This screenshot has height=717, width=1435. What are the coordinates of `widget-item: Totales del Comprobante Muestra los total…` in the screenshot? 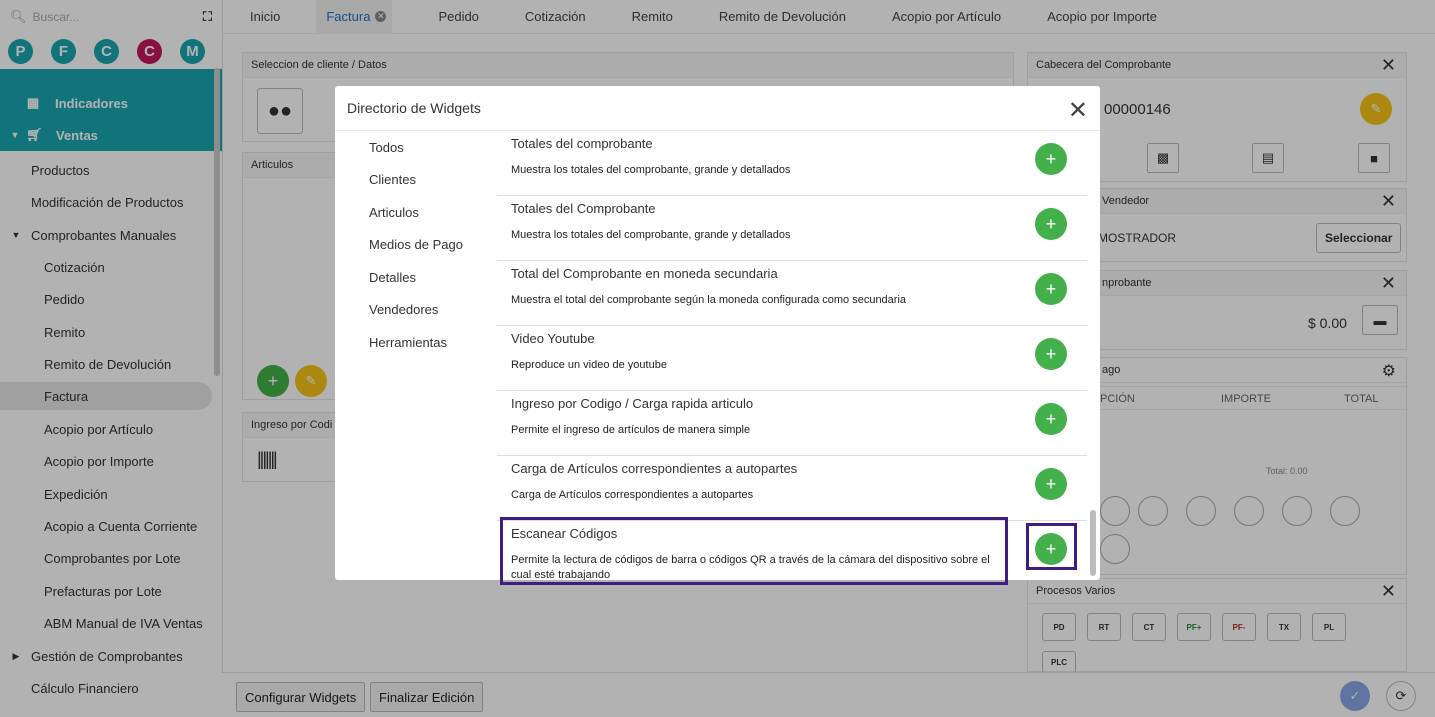 It's located at (792, 228).